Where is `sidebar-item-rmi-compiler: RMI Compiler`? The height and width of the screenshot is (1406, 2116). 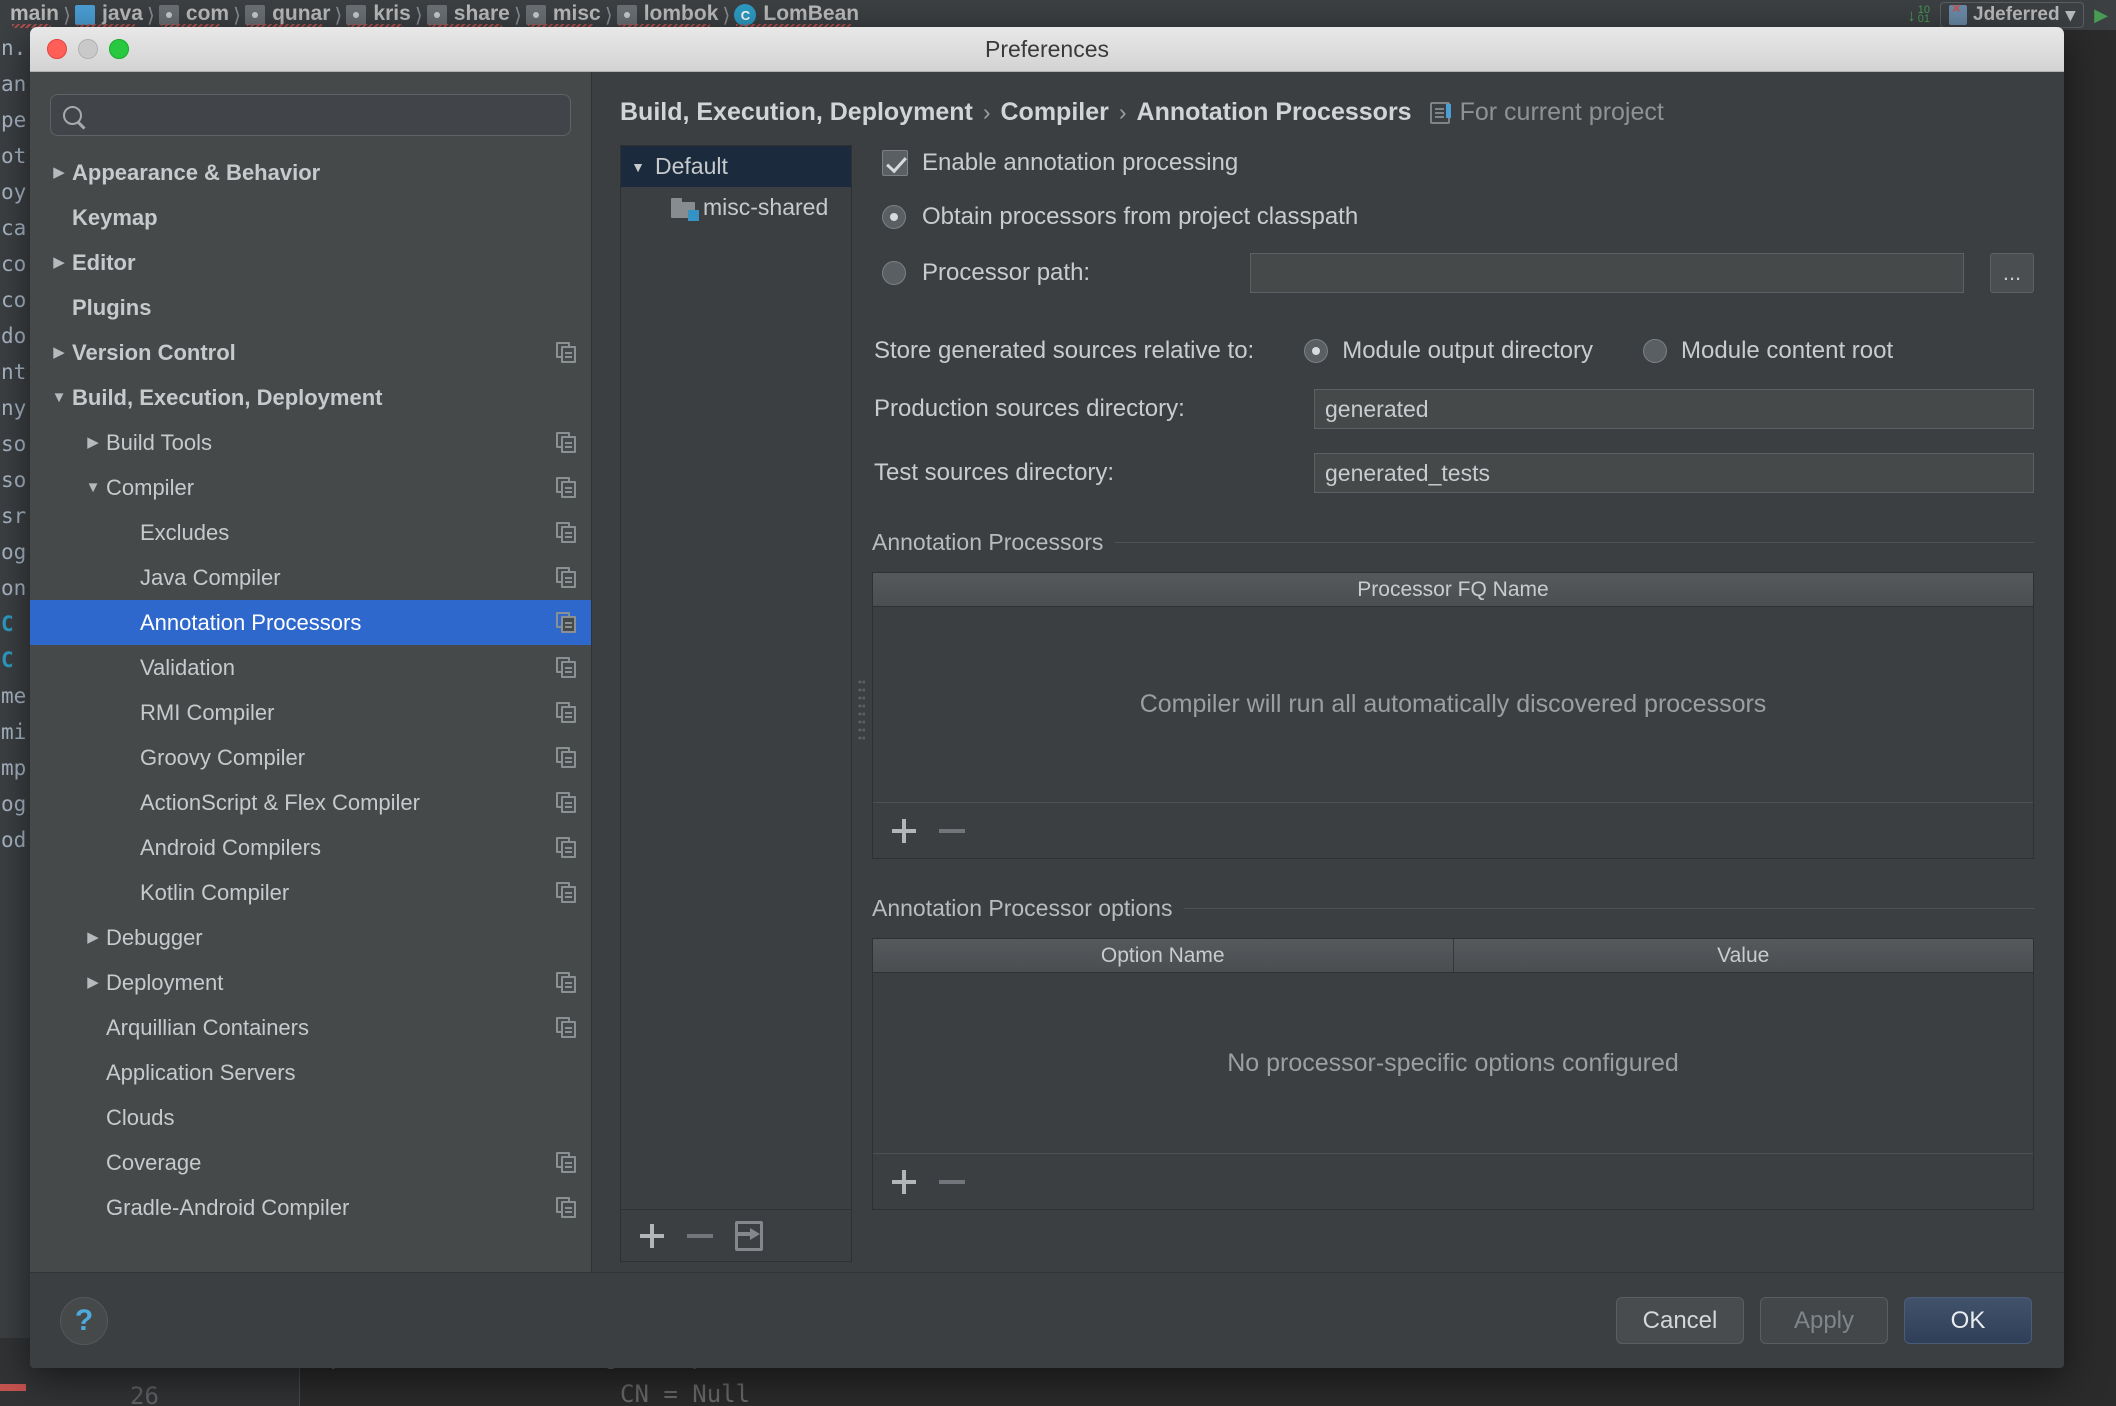
sidebar-item-rmi-compiler: RMI Compiler is located at coordinates (310, 712).